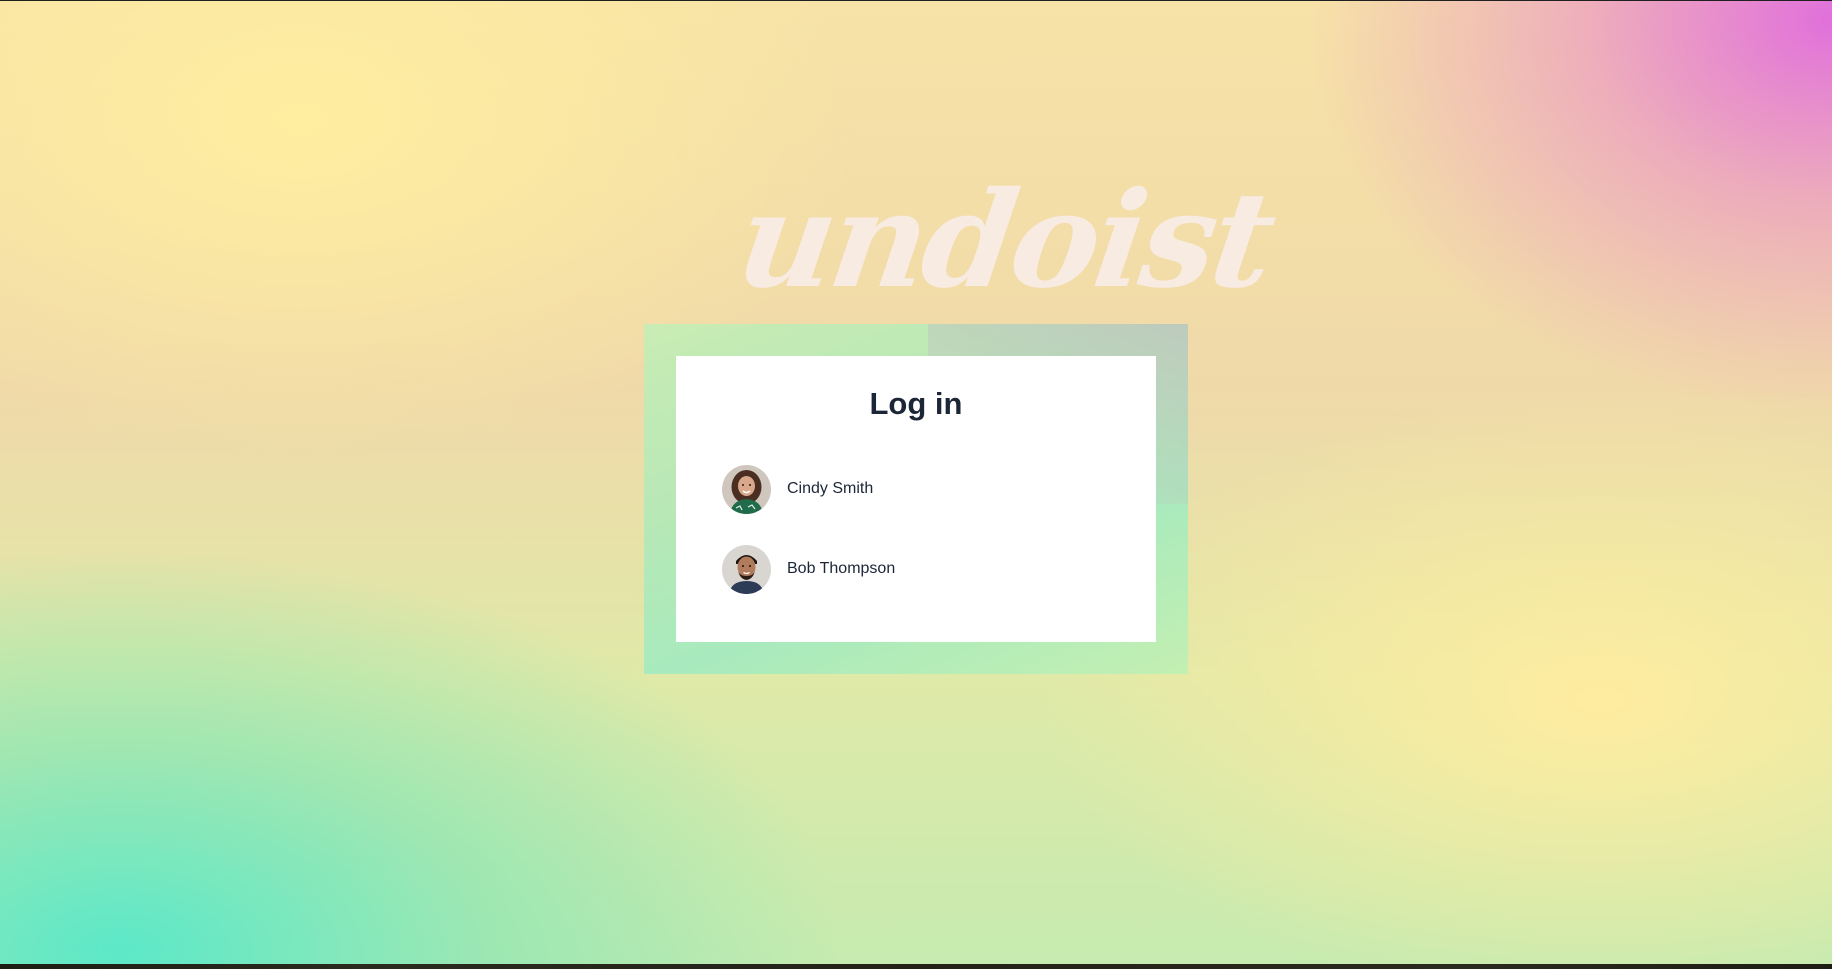  I want to click on app-logo: undoist, so click(1005, 240).